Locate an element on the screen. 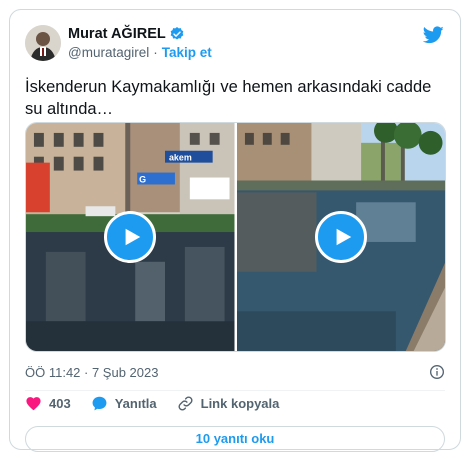 This screenshot has height=459, width=472. copy-link-button: Link kopyala is located at coordinates (228, 403).